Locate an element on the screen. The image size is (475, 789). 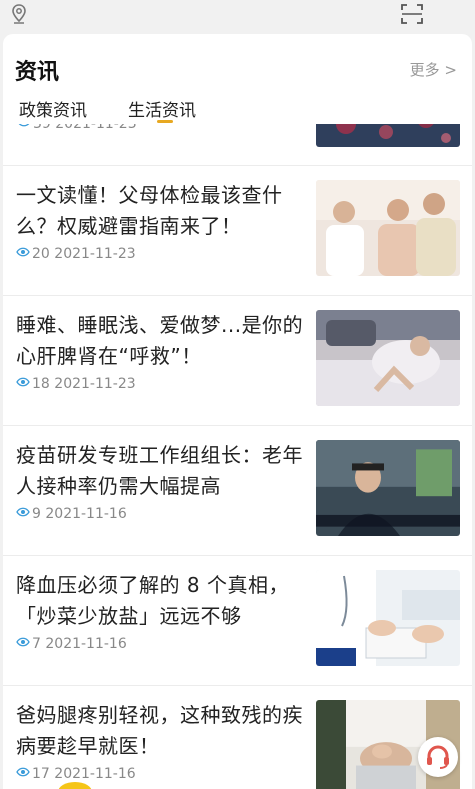
article-title: 一文读懂！父母体检最该查什么？权威避雷指南来了！ is located at coordinates (149, 210).